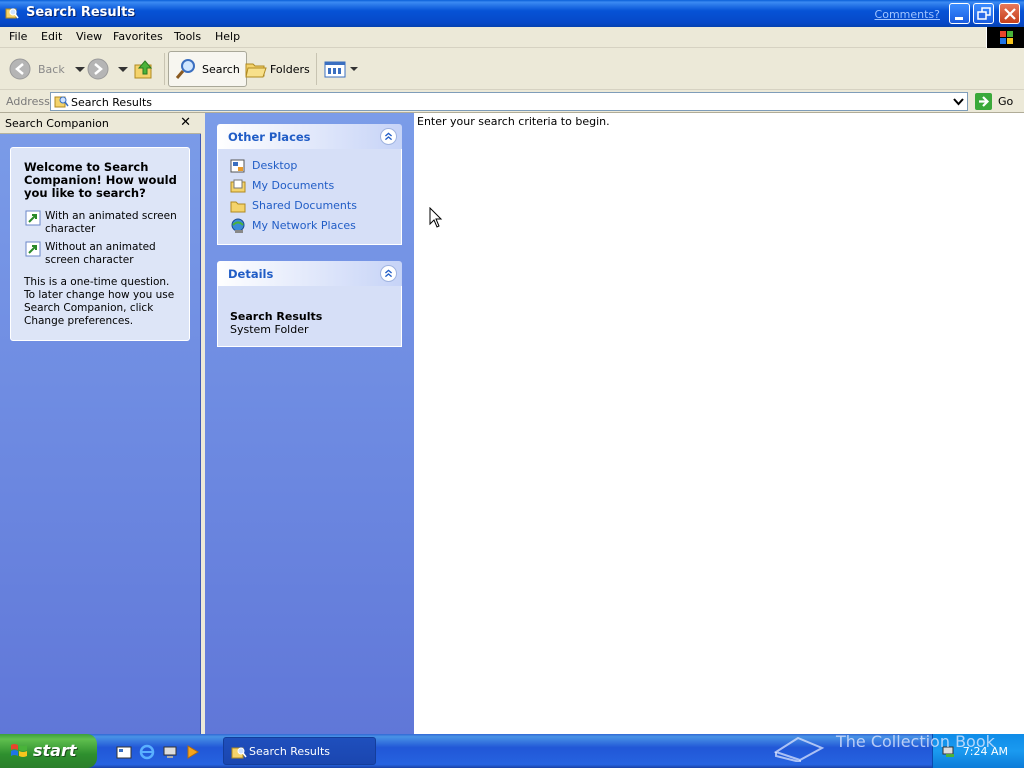 This screenshot has width=1024, height=768. I want to click on comments-link: Comments?, so click(907, 14).